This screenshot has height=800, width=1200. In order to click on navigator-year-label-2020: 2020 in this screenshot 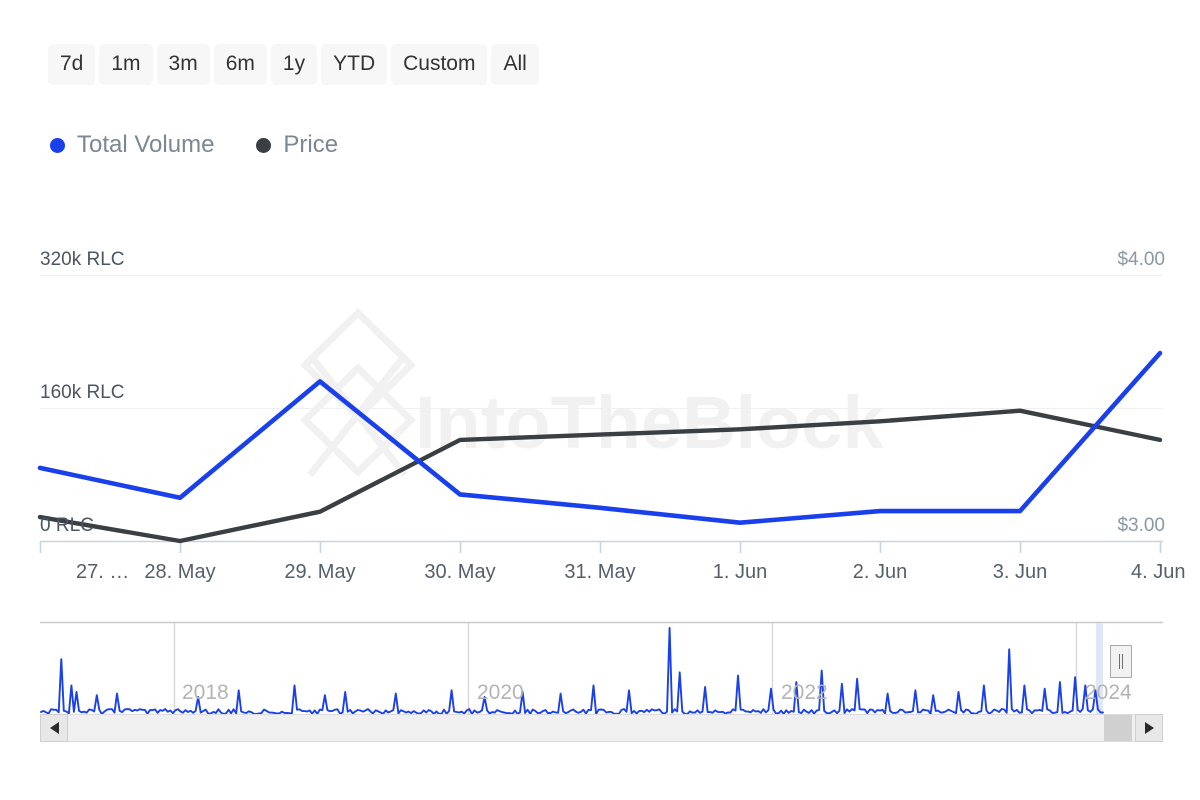, I will do `click(500, 692)`.